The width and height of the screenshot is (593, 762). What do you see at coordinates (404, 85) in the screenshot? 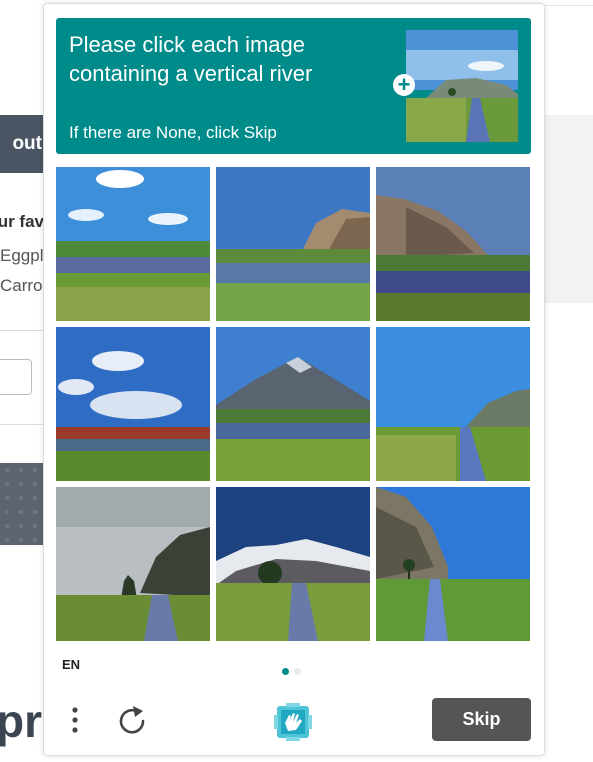
I see `plus-circle-icon: +` at bounding box center [404, 85].